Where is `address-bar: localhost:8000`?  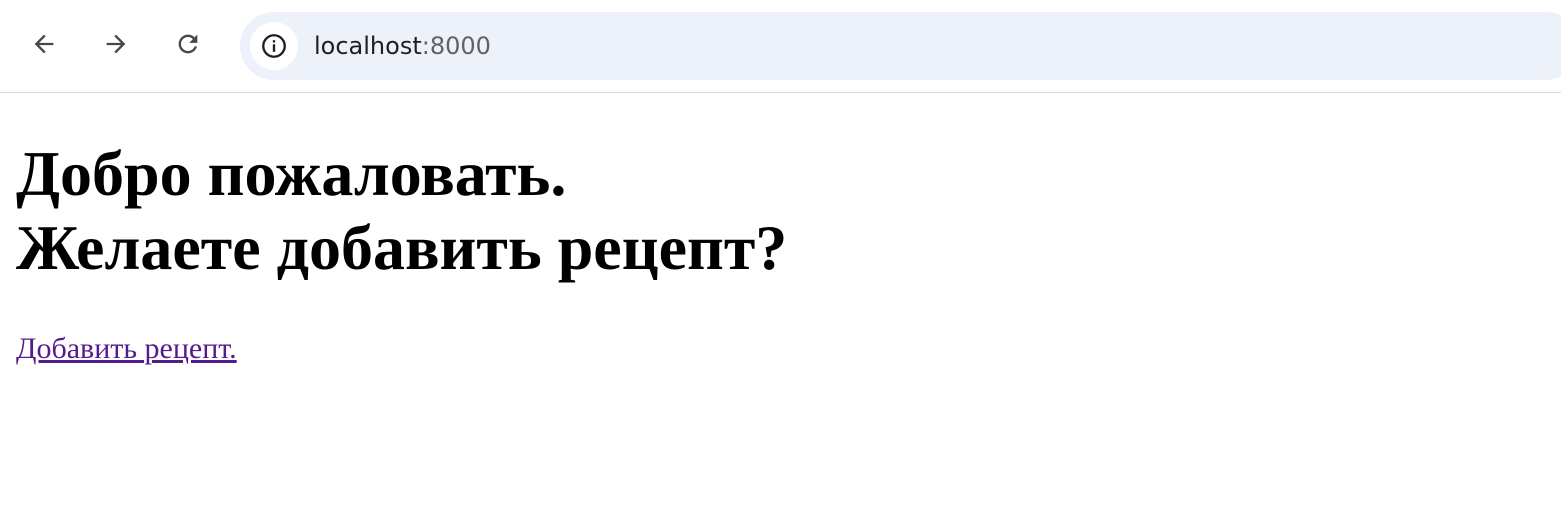
address-bar: localhost:8000 is located at coordinates (900, 46).